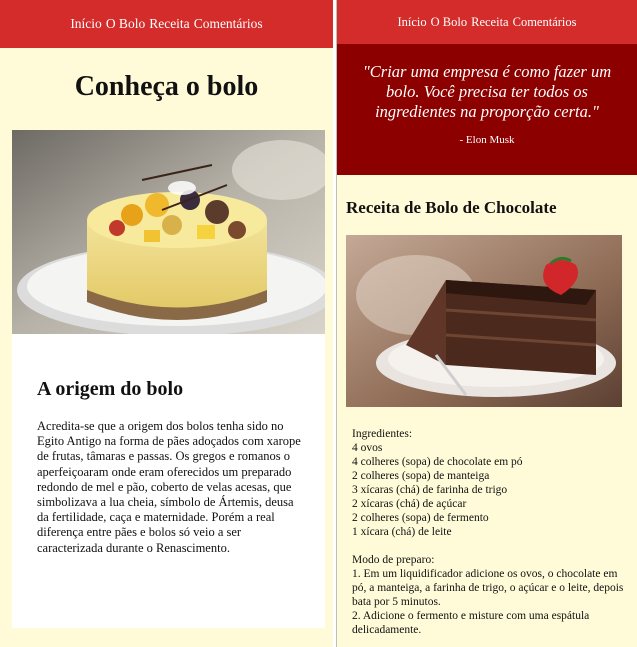 Image resolution: width=637 pixels, height=647 pixels. What do you see at coordinates (487, 140) in the screenshot?
I see `quote-author: - Elon Musk` at bounding box center [487, 140].